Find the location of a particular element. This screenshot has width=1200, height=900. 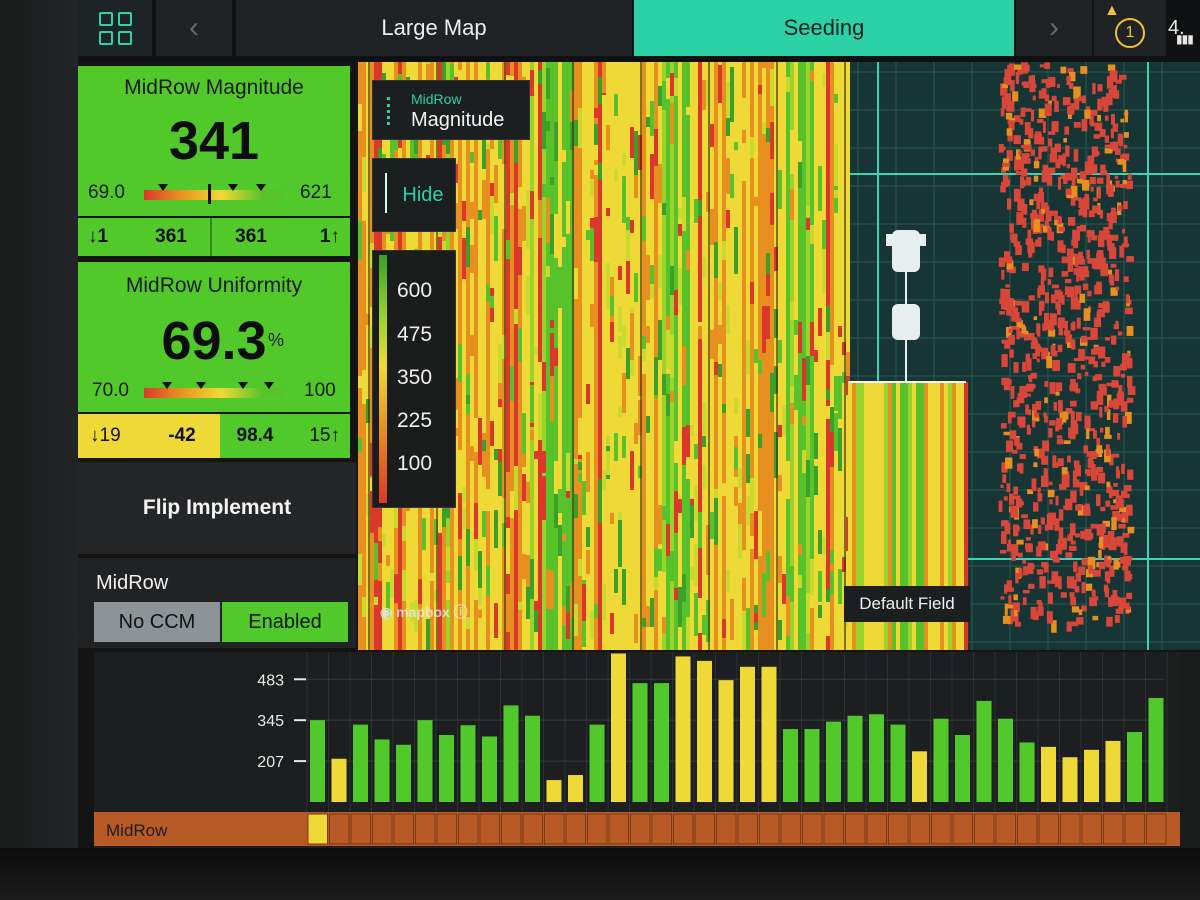

next-page-button: › is located at coordinates (1054, 28).